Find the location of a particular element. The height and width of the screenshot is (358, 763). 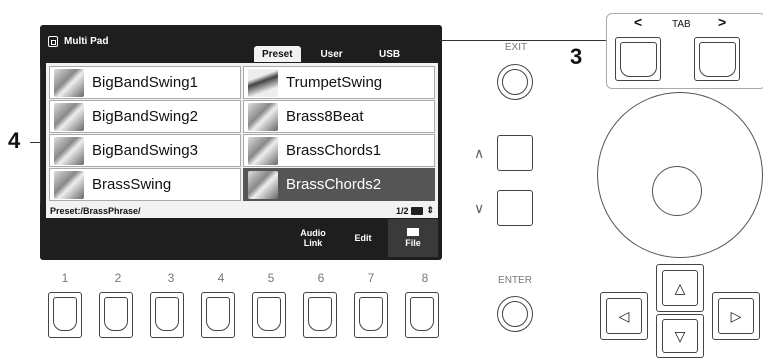

callout-bracket is located at coordinates (40, 136).